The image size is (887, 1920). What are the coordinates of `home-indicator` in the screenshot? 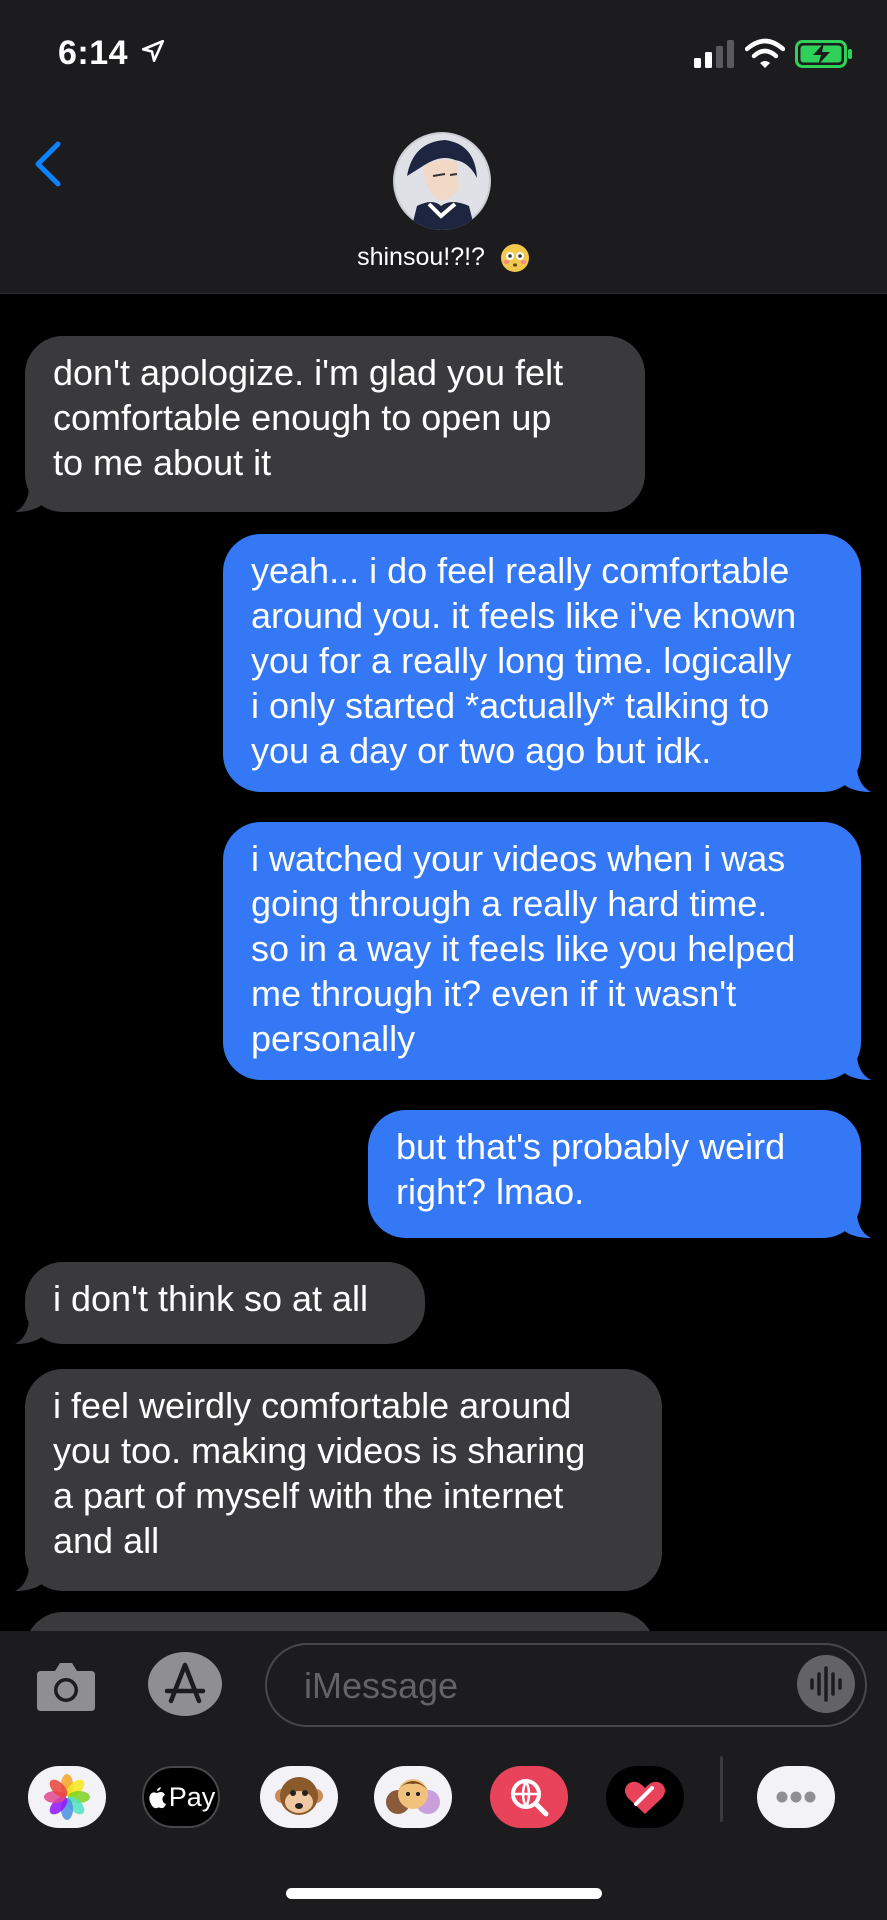 It's located at (444, 1893).